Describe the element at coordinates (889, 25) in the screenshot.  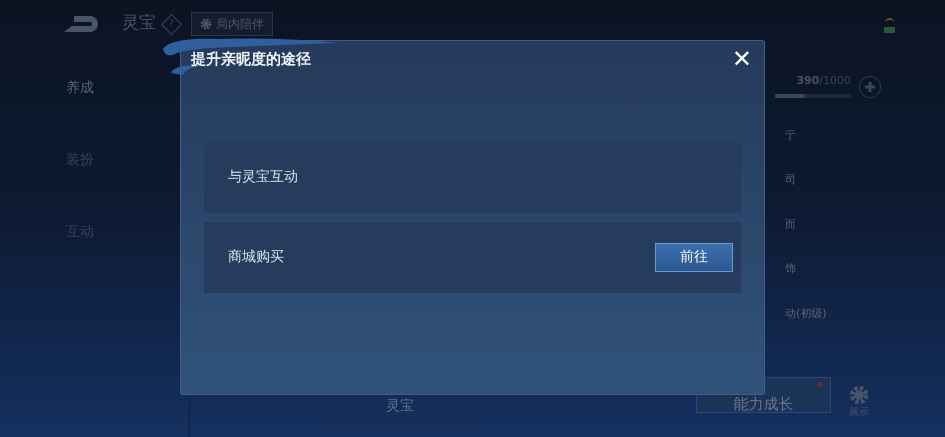
I see `status-icon` at that location.